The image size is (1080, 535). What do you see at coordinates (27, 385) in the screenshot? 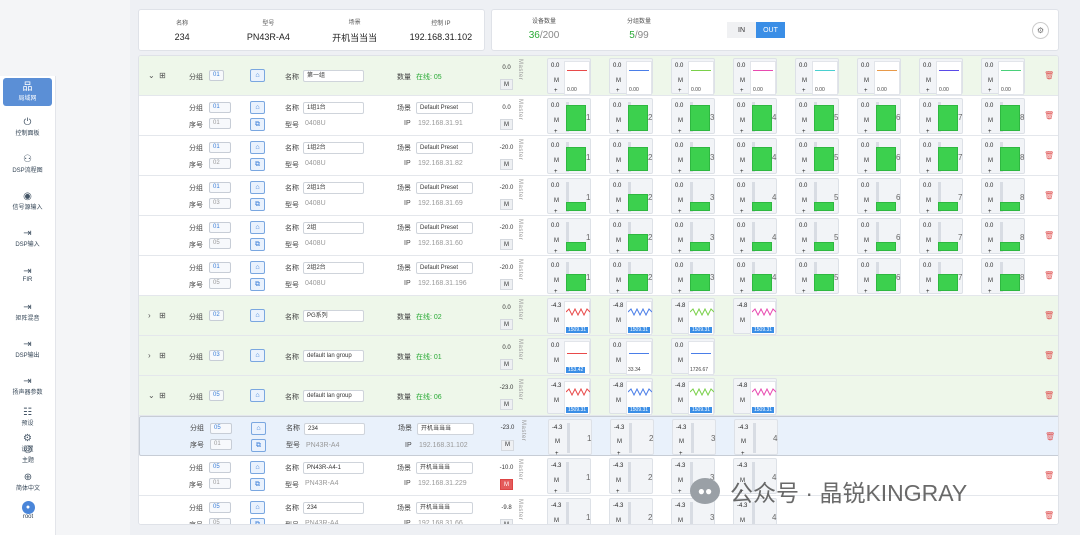
I see `nav-speaker-params: ⇥ 扬声器参数` at bounding box center [27, 385].